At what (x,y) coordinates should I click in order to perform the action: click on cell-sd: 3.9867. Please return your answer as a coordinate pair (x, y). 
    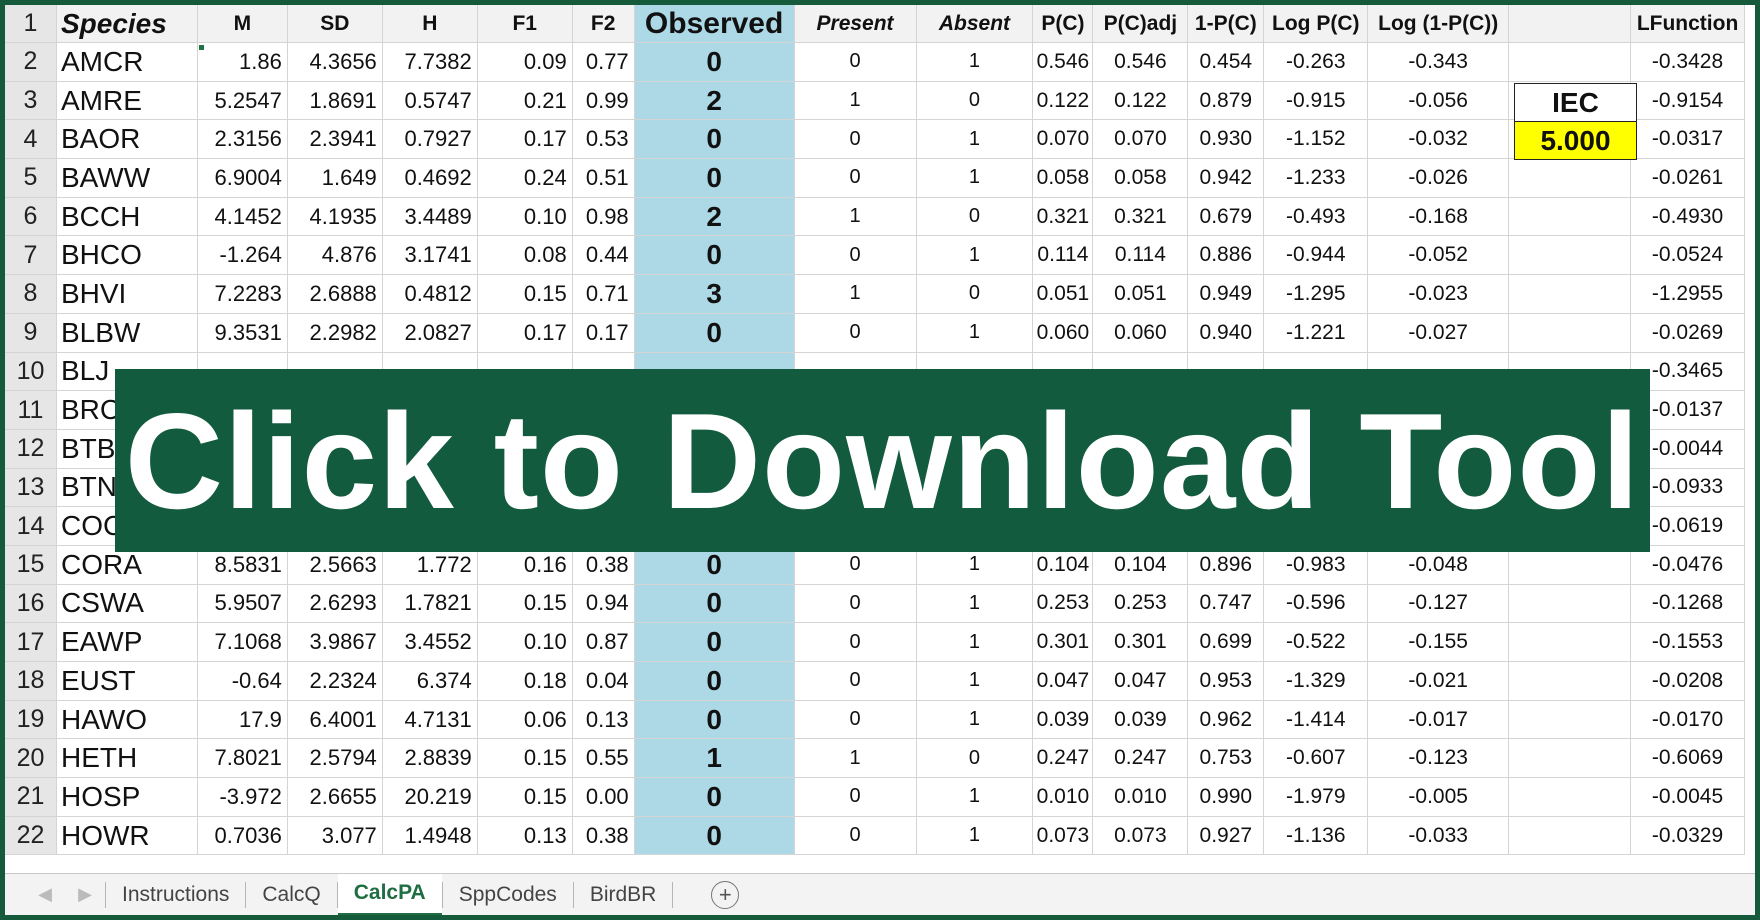
    Looking at the image, I should click on (335, 642).